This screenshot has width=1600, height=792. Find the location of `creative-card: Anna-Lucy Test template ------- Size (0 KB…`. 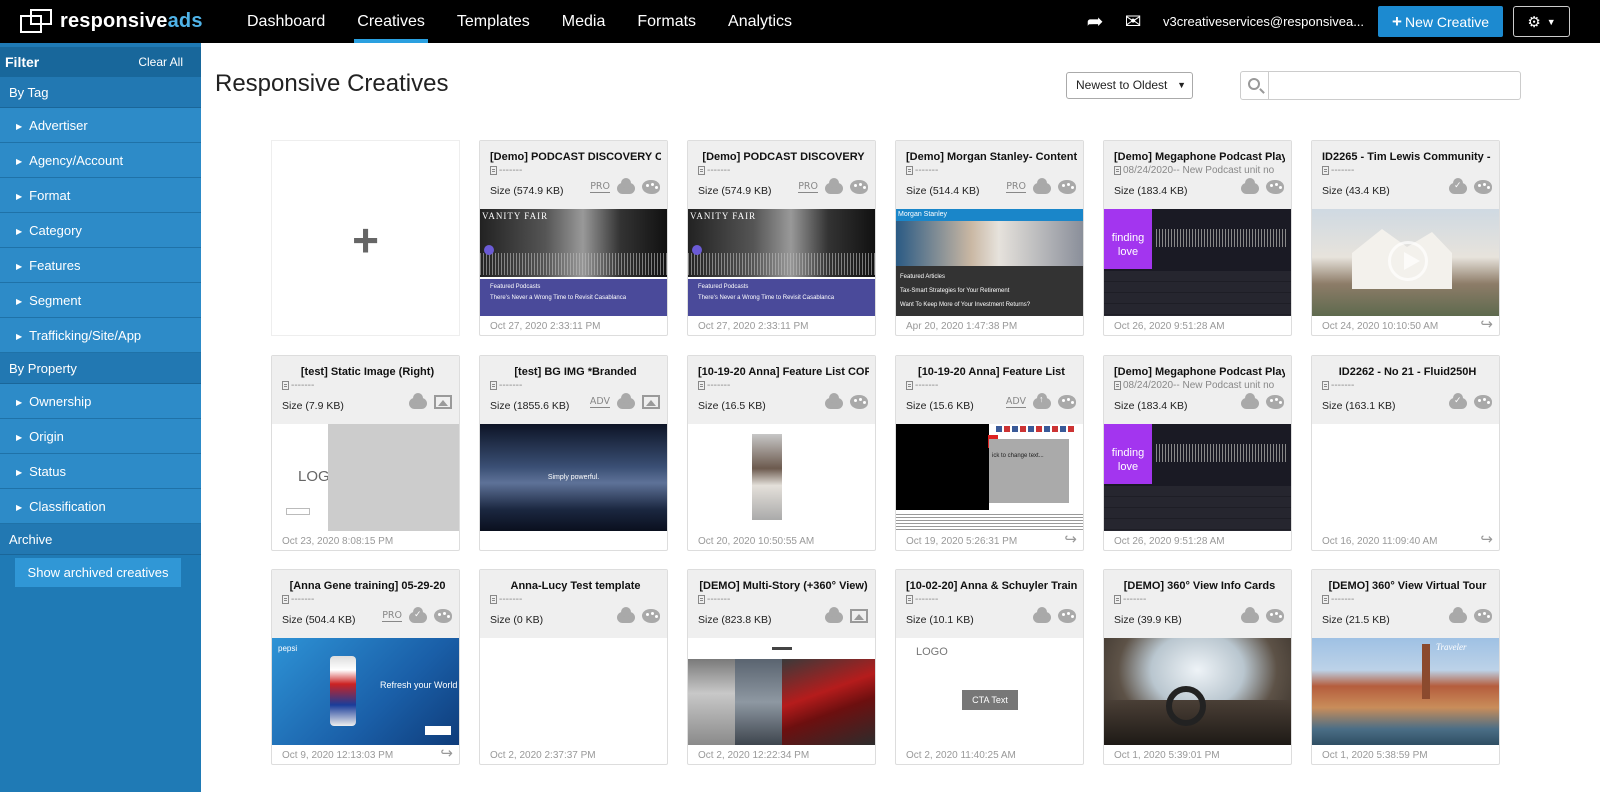

creative-card: Anna-Lucy Test template ------- Size (0 KB… is located at coordinates (573, 667).